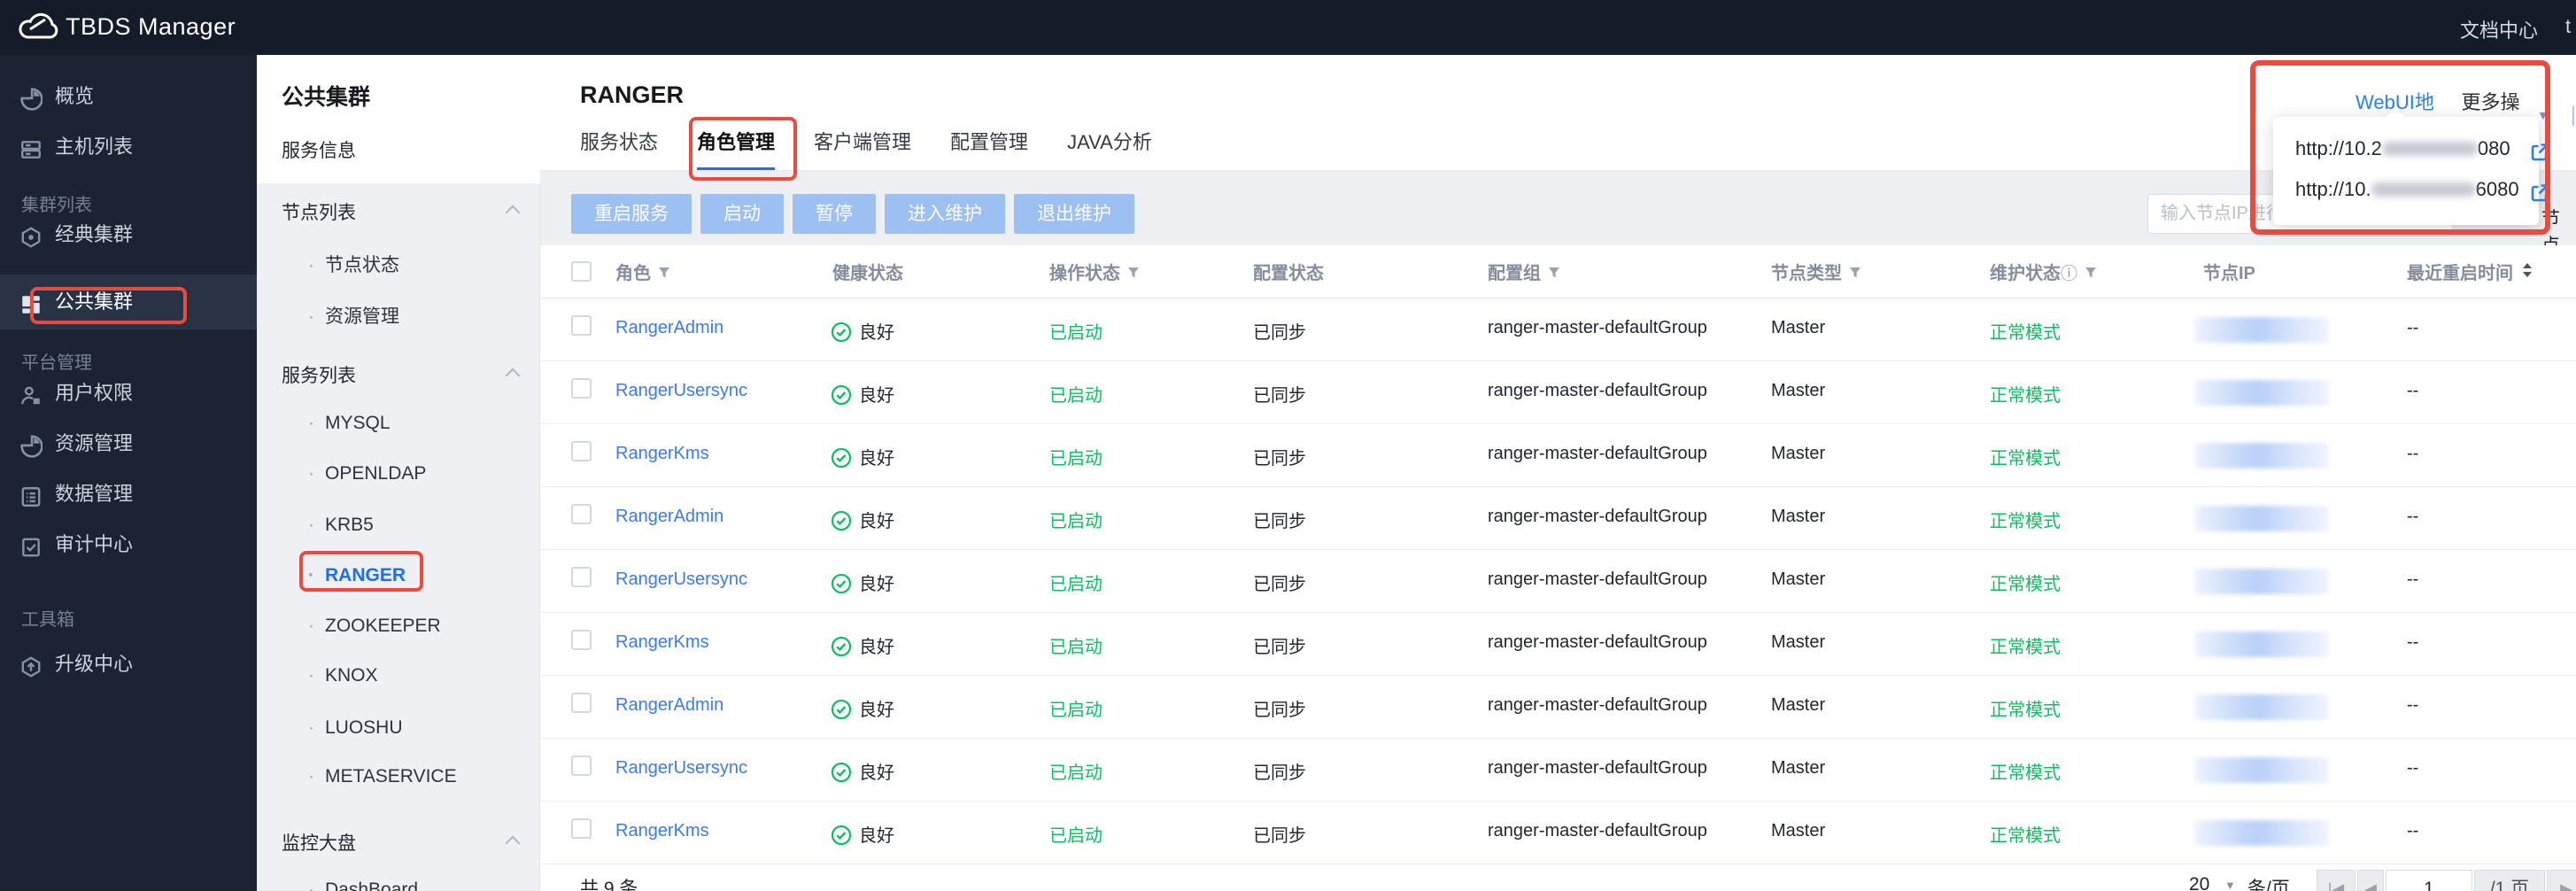 This screenshot has width=2576, height=891. I want to click on sidebar-item-overview: 概览, so click(128, 96).